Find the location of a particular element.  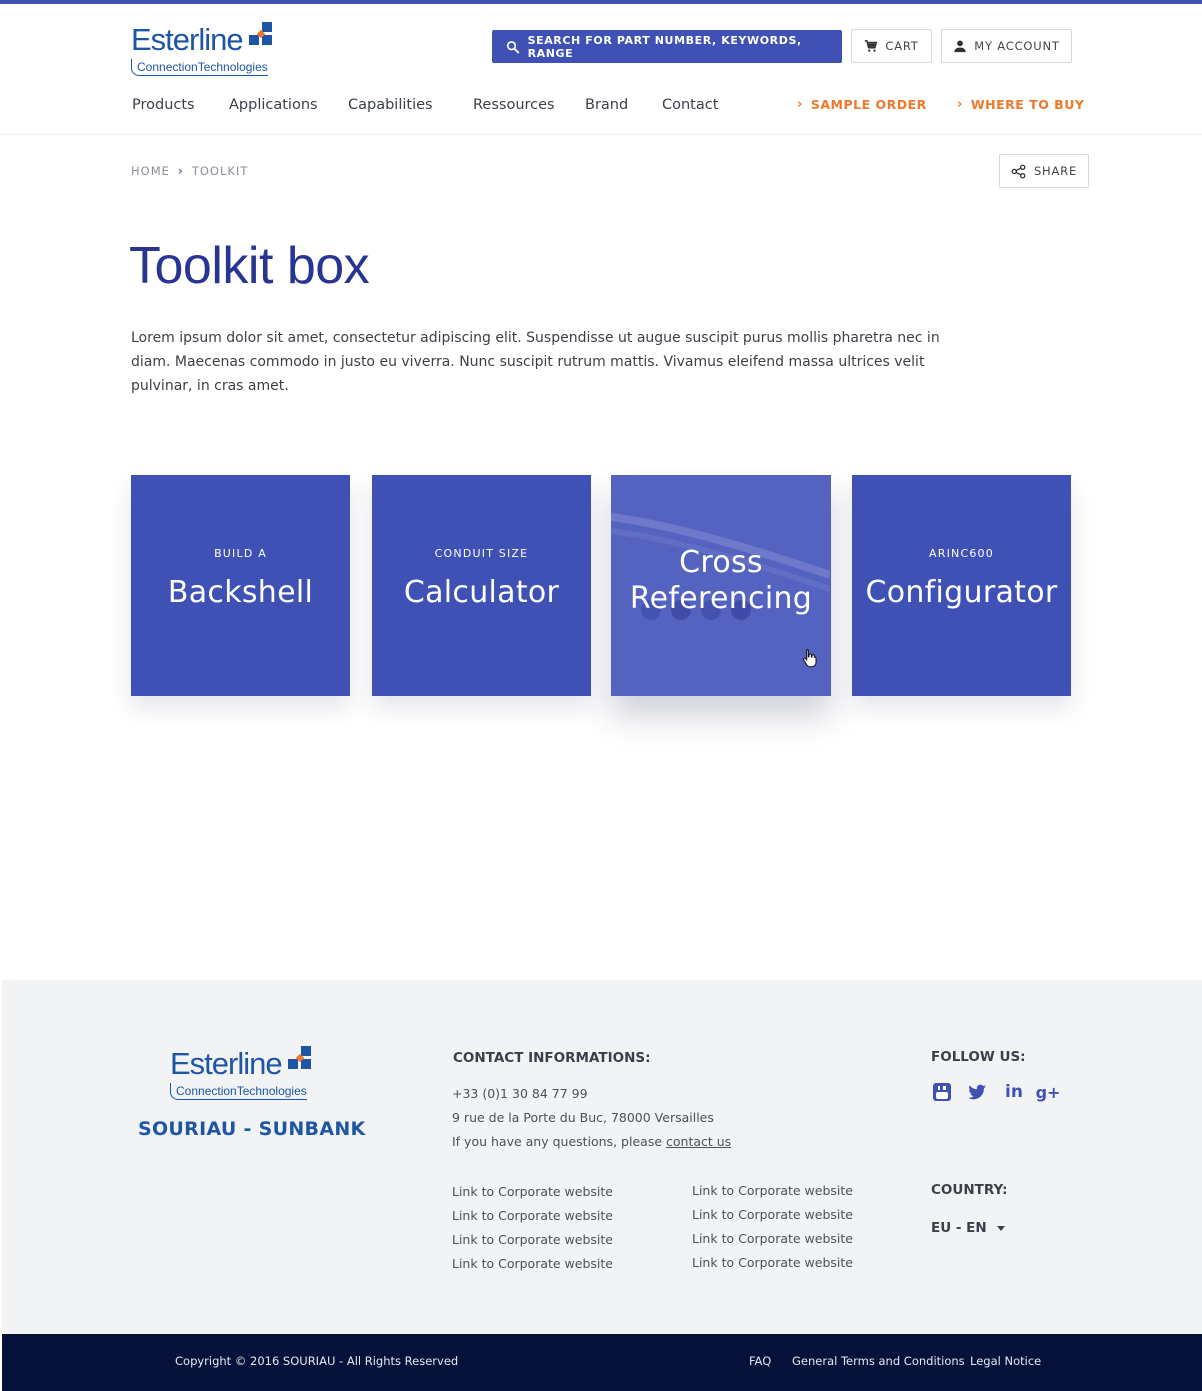

tool-card-cross-referencing: Cross Referencing is located at coordinates (721, 585).